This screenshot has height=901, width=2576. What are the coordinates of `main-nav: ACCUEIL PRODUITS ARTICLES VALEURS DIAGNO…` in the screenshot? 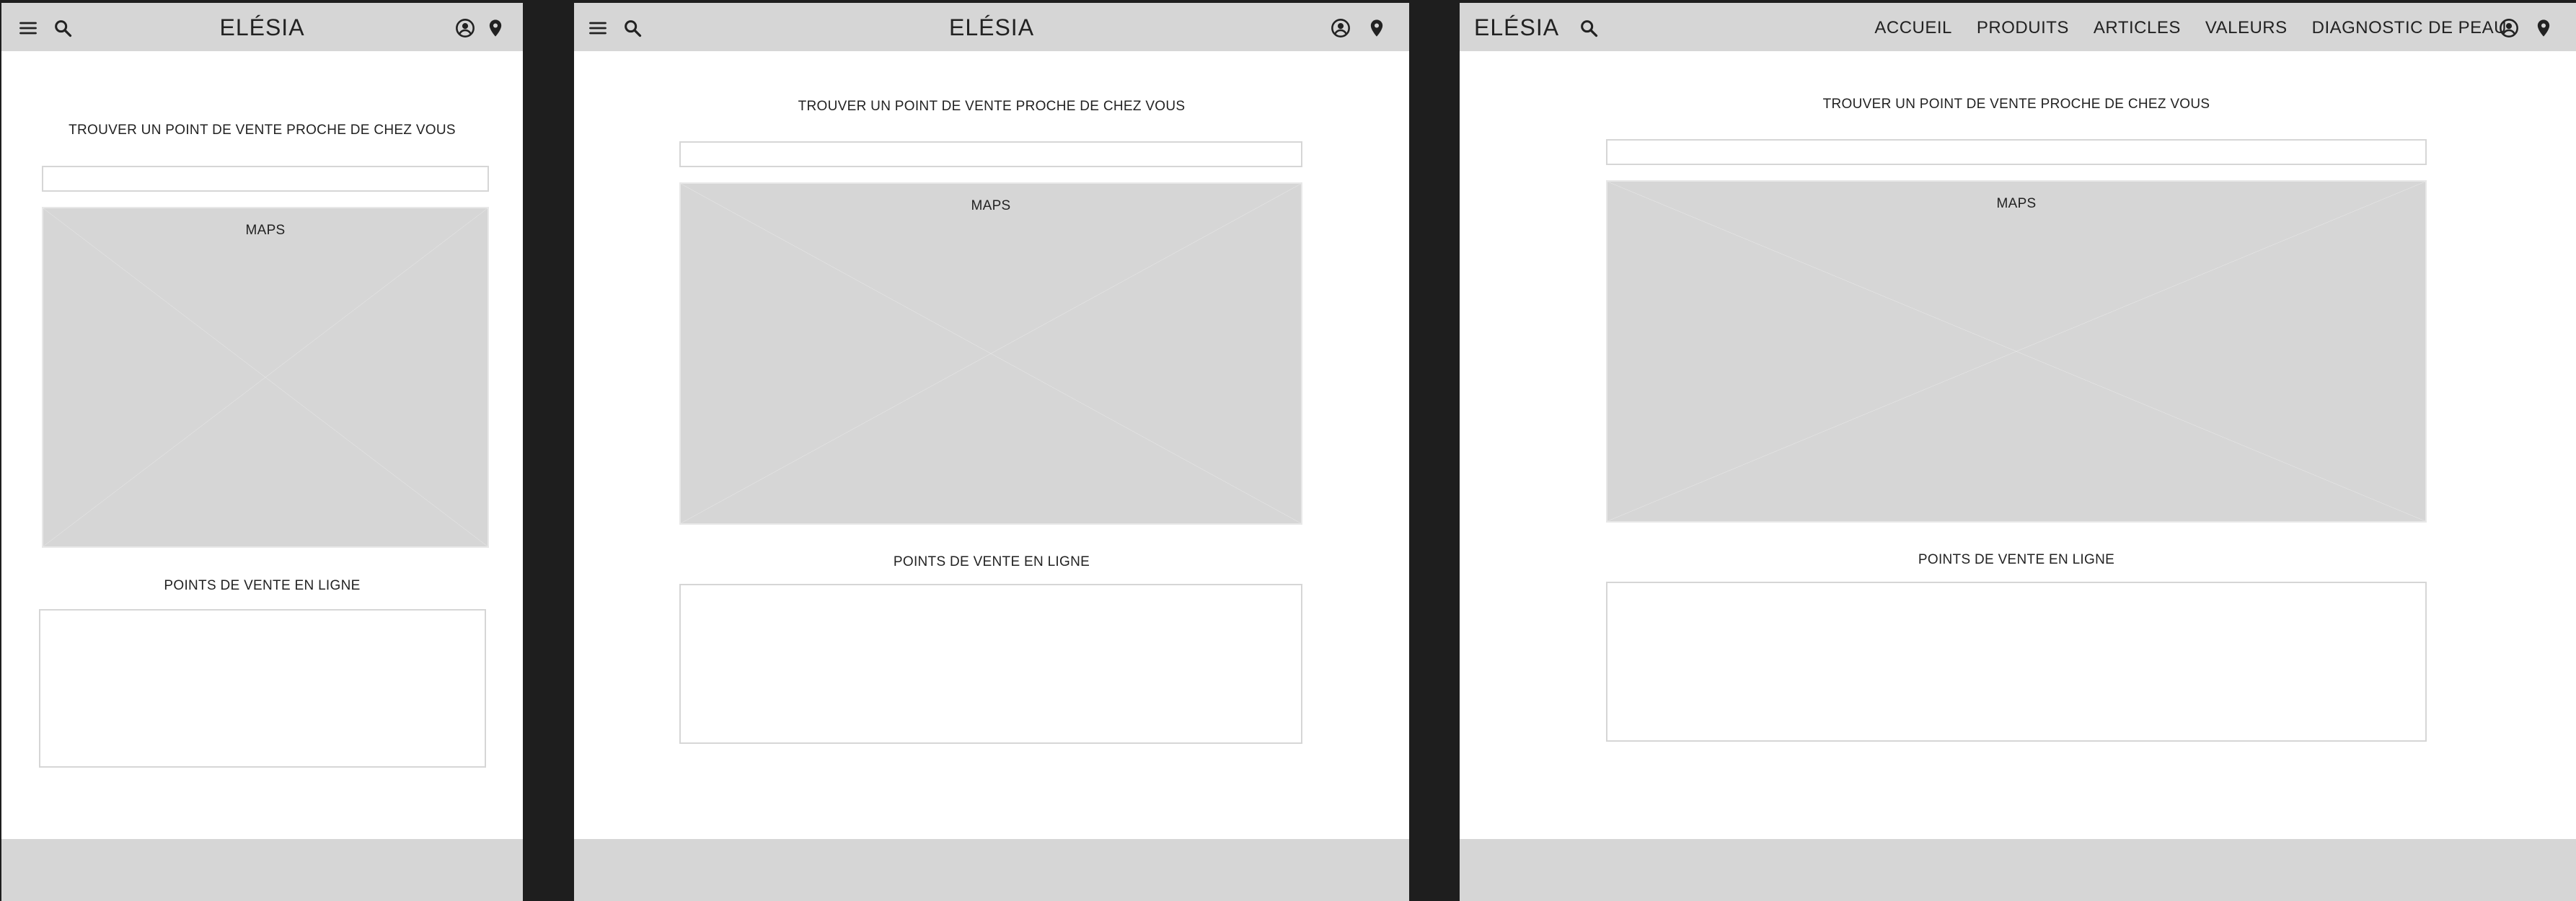 It's located at (2190, 28).